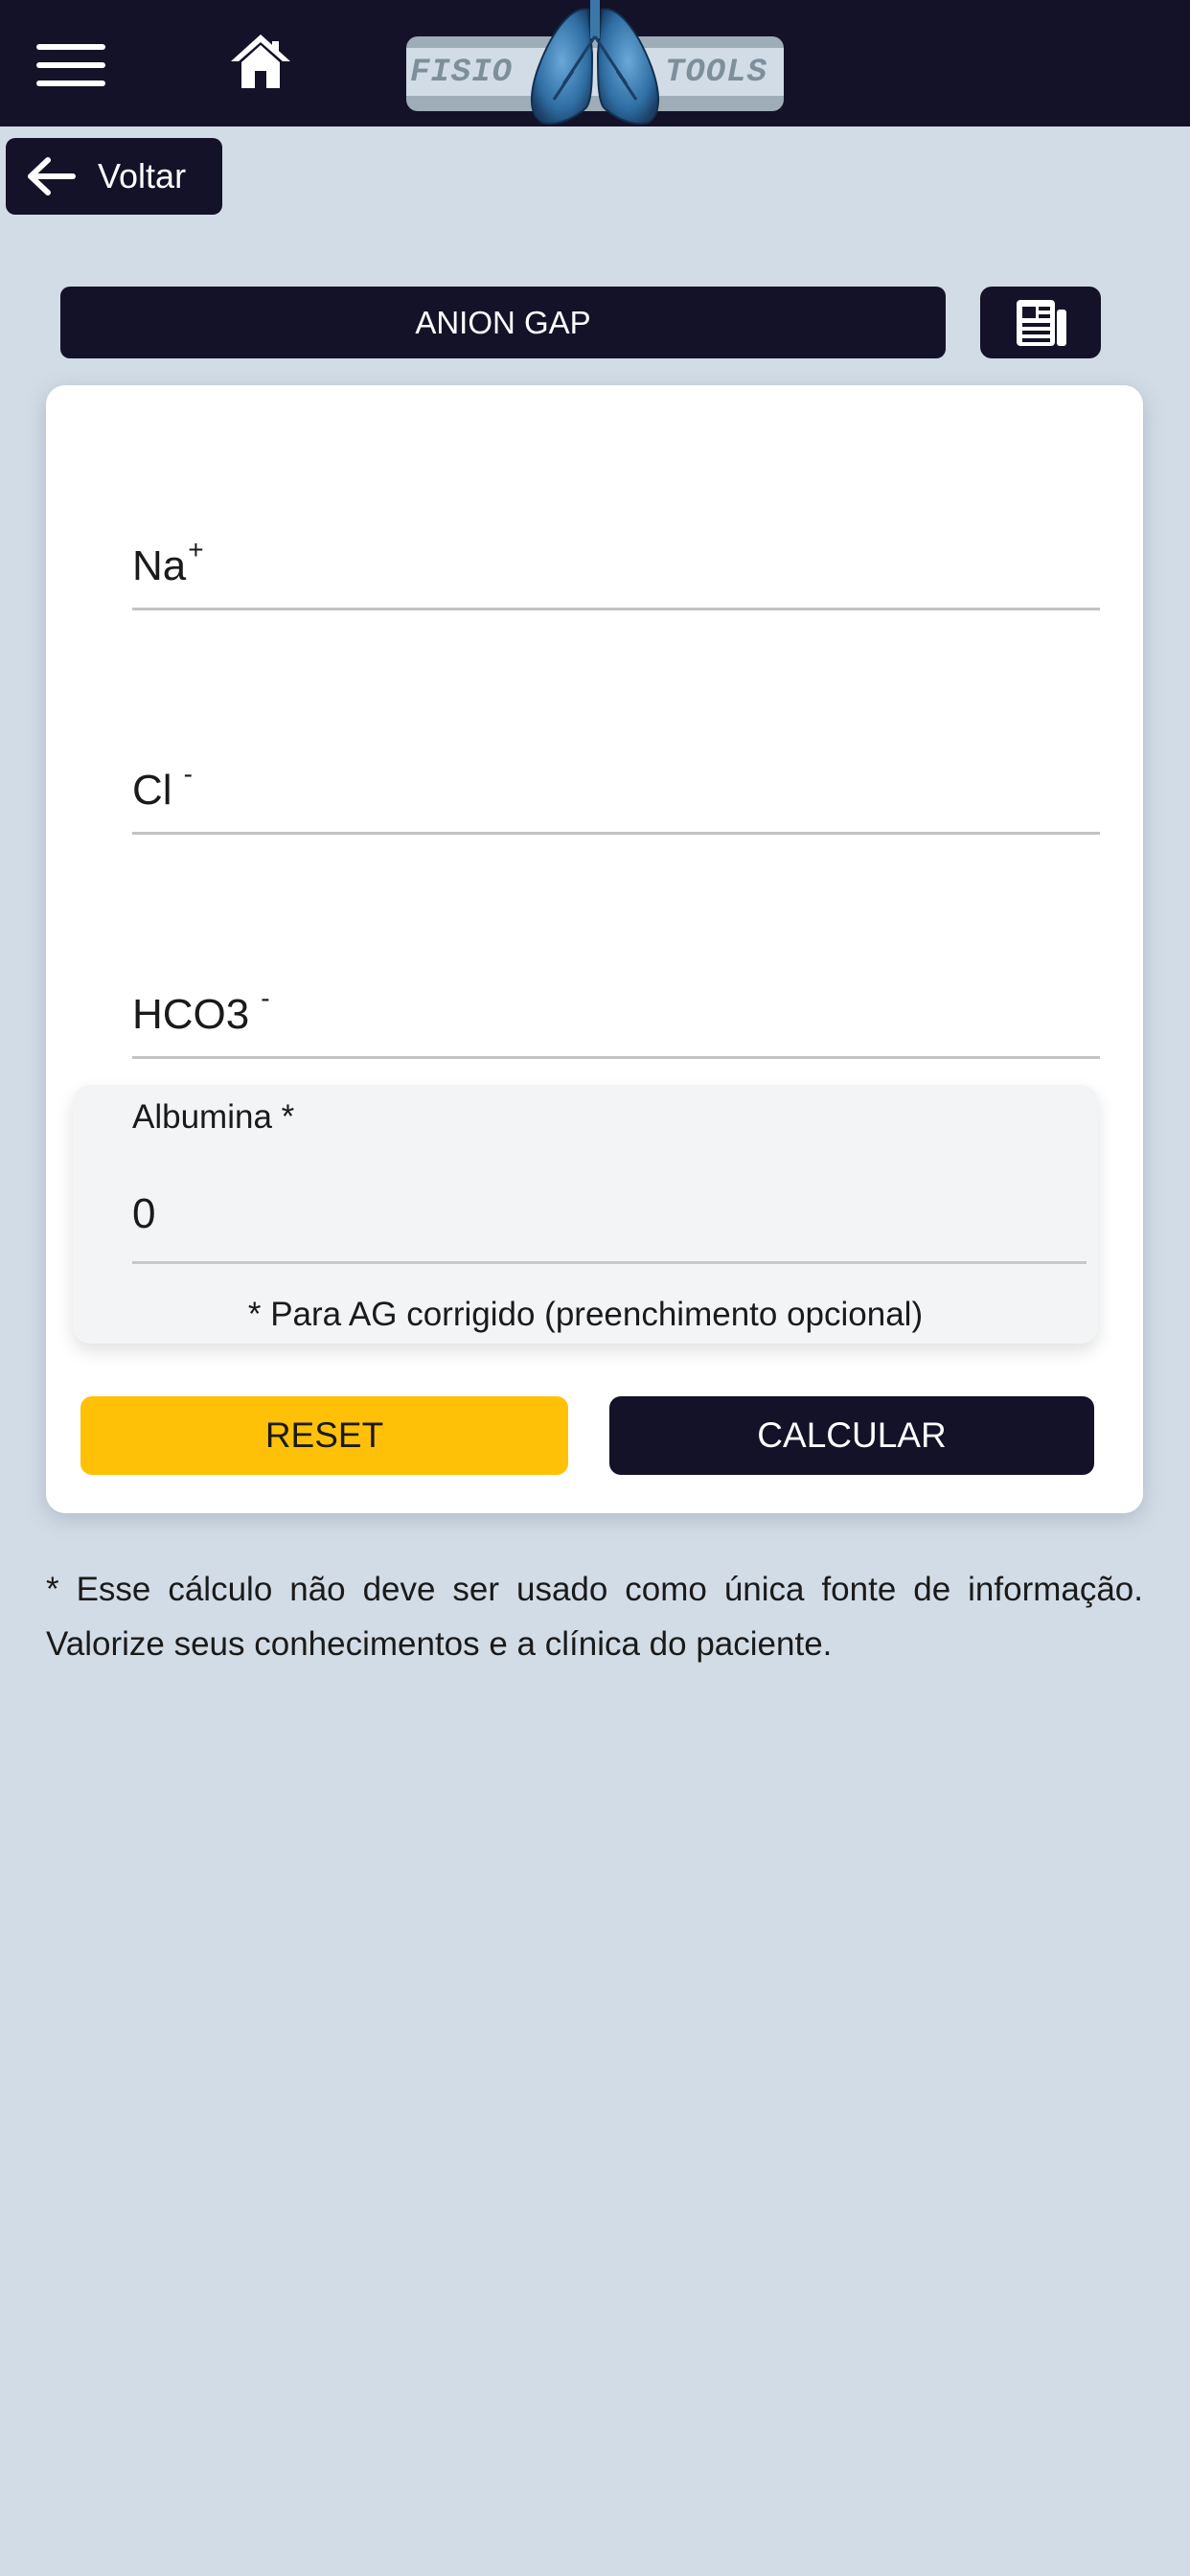 The image size is (1190, 2576). I want to click on na-label: Na+, so click(168, 562).